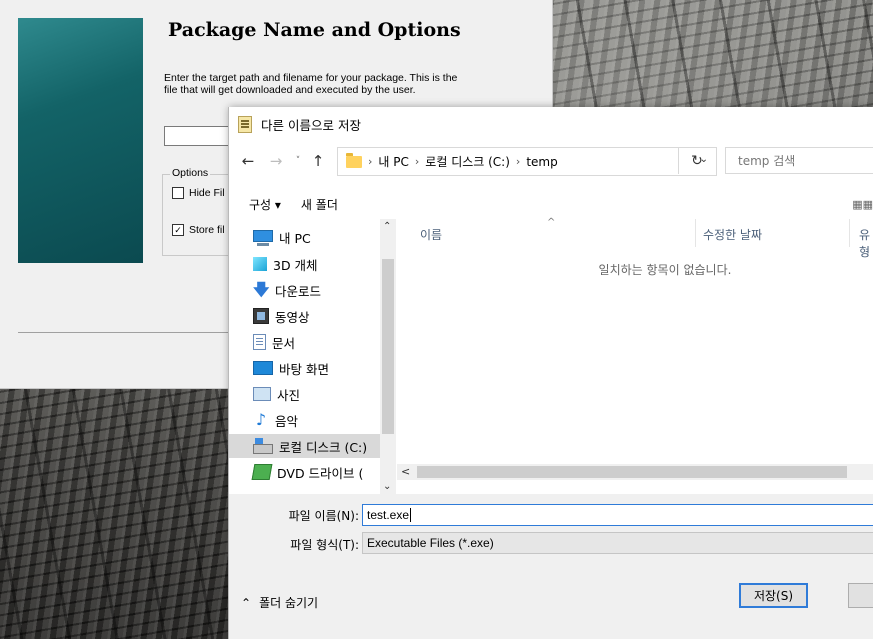  What do you see at coordinates (467, 161) in the screenshot?
I see `breadcrumb-local-disk: 로컬 디스크 (C:)` at bounding box center [467, 161].